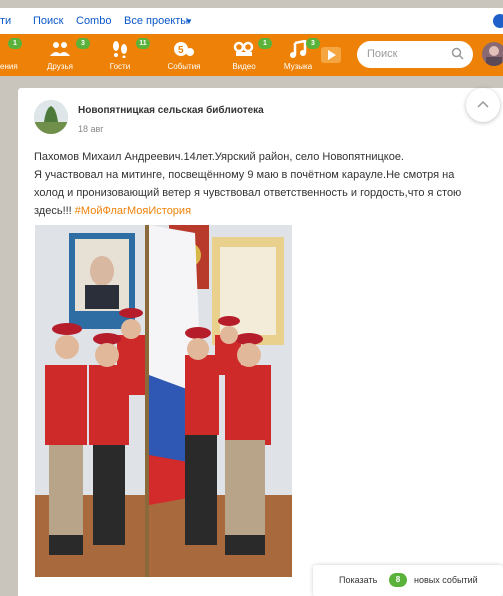 The image size is (503, 596). Describe the element at coordinates (15, 55) in the screenshot. I see `toolbar-messages: 1 ения` at that location.